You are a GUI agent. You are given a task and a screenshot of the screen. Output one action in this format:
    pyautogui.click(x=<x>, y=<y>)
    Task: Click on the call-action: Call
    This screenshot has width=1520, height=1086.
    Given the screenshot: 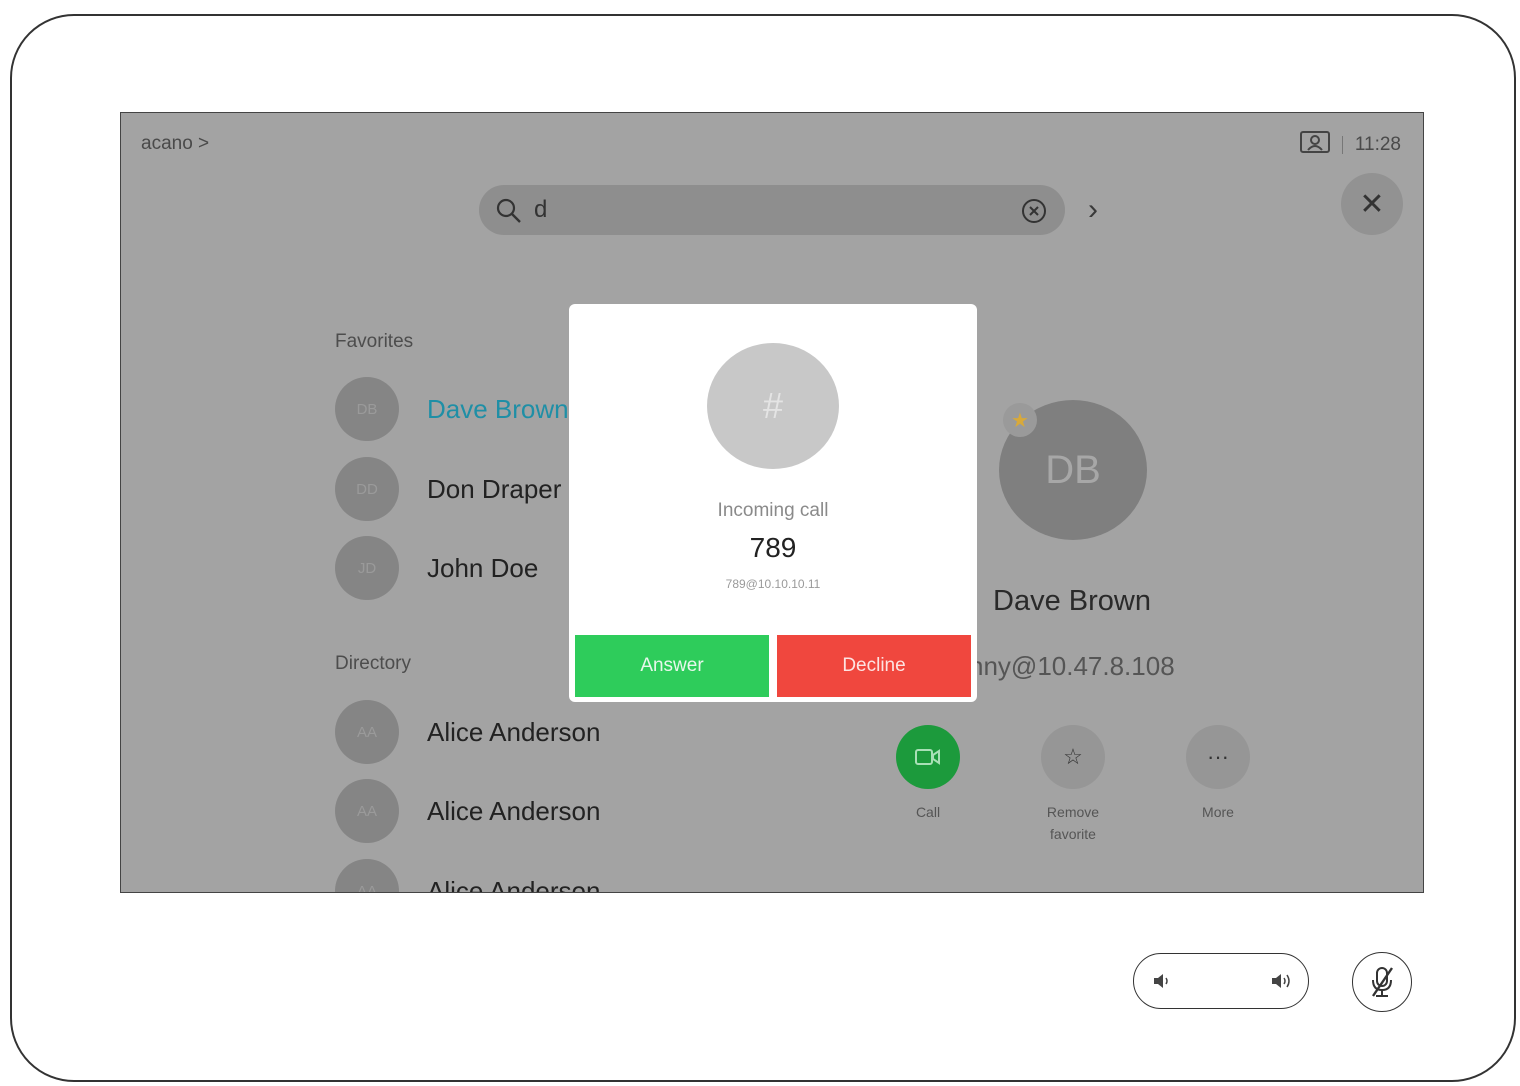 What is the action you would take?
    pyautogui.click(x=928, y=774)
    